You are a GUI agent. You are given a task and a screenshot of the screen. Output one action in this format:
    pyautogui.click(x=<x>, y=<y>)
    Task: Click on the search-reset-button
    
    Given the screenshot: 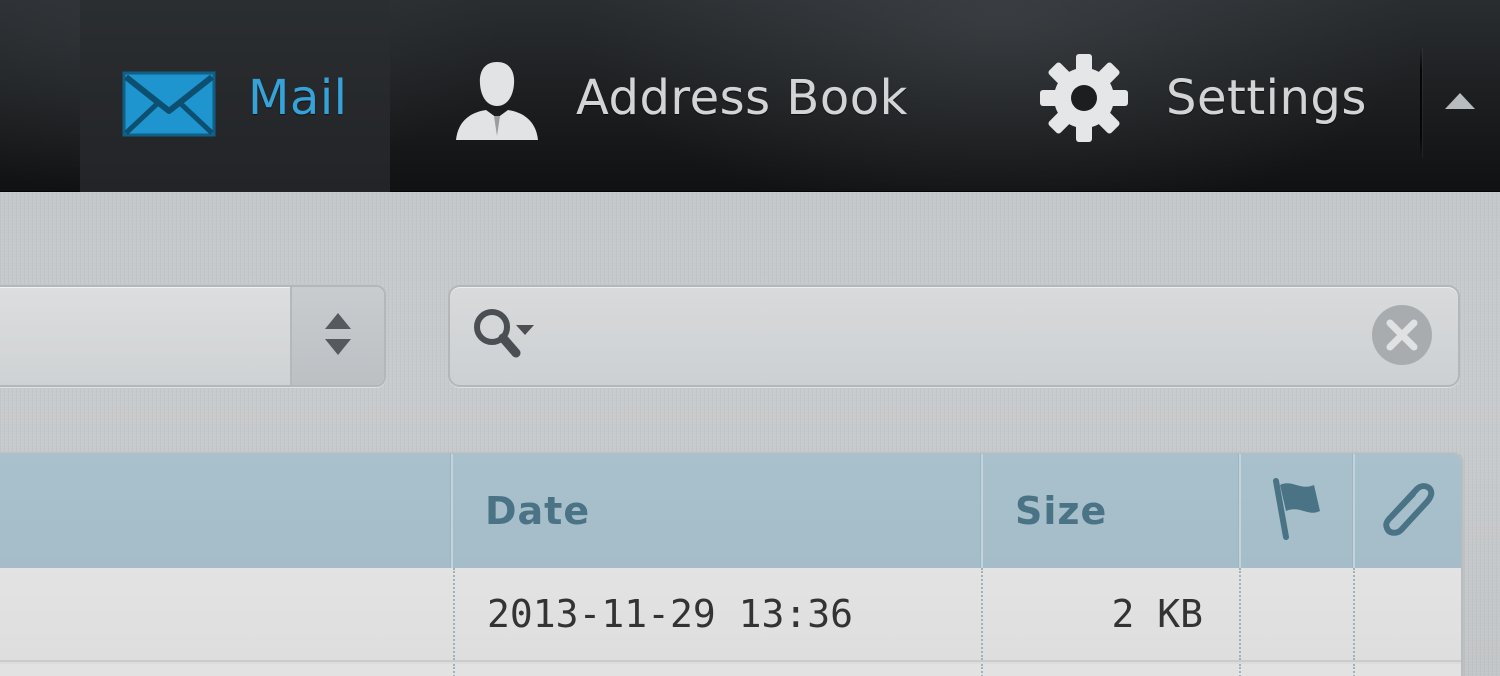 What is the action you would take?
    pyautogui.click(x=1402, y=337)
    